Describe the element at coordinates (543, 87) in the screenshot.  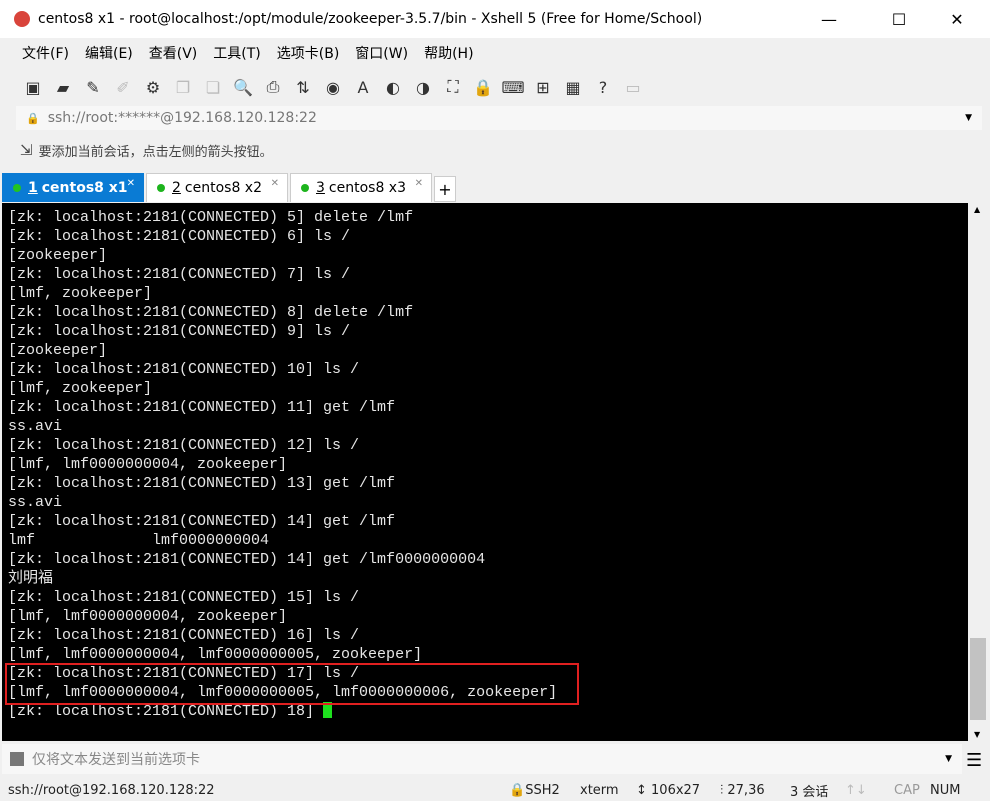
I see `new-tab-icon: ⊞` at that location.